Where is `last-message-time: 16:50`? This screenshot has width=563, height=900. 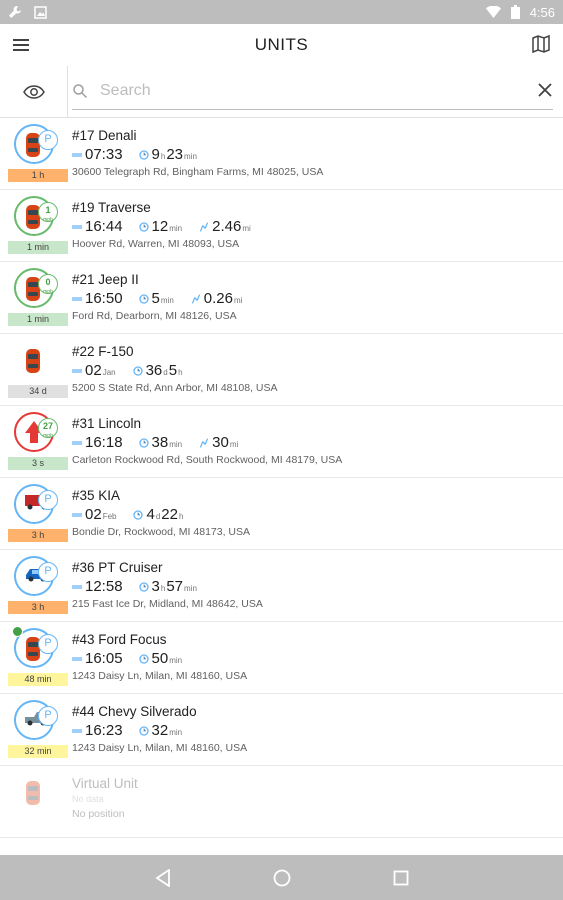
last-message-time: 16:50 is located at coordinates (104, 298).